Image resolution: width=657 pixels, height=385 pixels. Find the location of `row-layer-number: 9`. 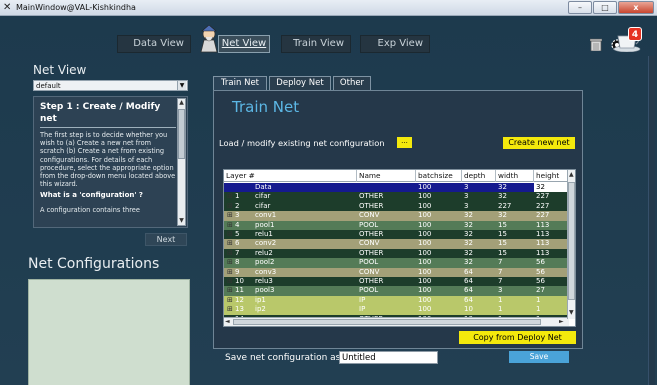

row-layer-number: 9 is located at coordinates (237, 271).